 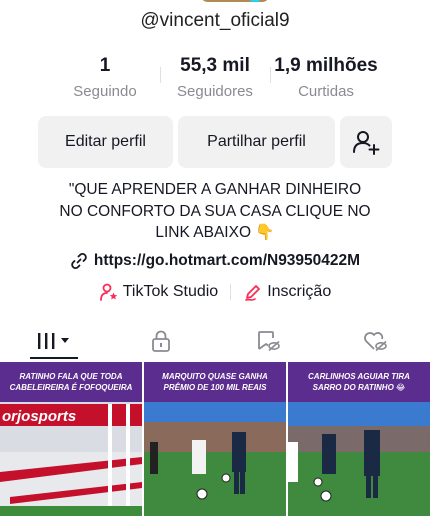 What do you see at coordinates (215, 20) in the screenshot?
I see `profile-username: @vincent_oficial9` at bounding box center [215, 20].